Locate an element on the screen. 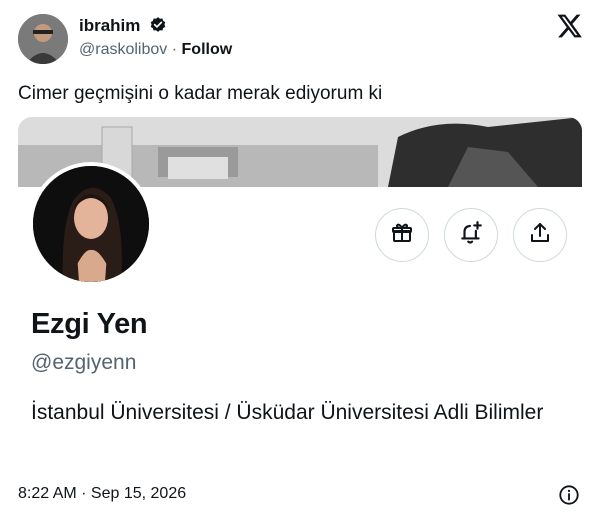 Image resolution: width=600 pixels, height=525 pixels. author-handle: @raskolibov is located at coordinates (123, 49).